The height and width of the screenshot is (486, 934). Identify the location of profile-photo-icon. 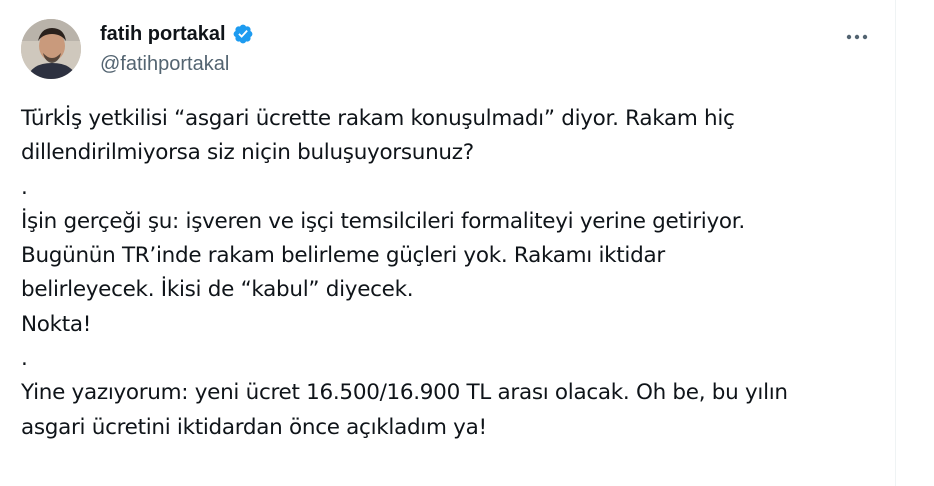
(51, 49).